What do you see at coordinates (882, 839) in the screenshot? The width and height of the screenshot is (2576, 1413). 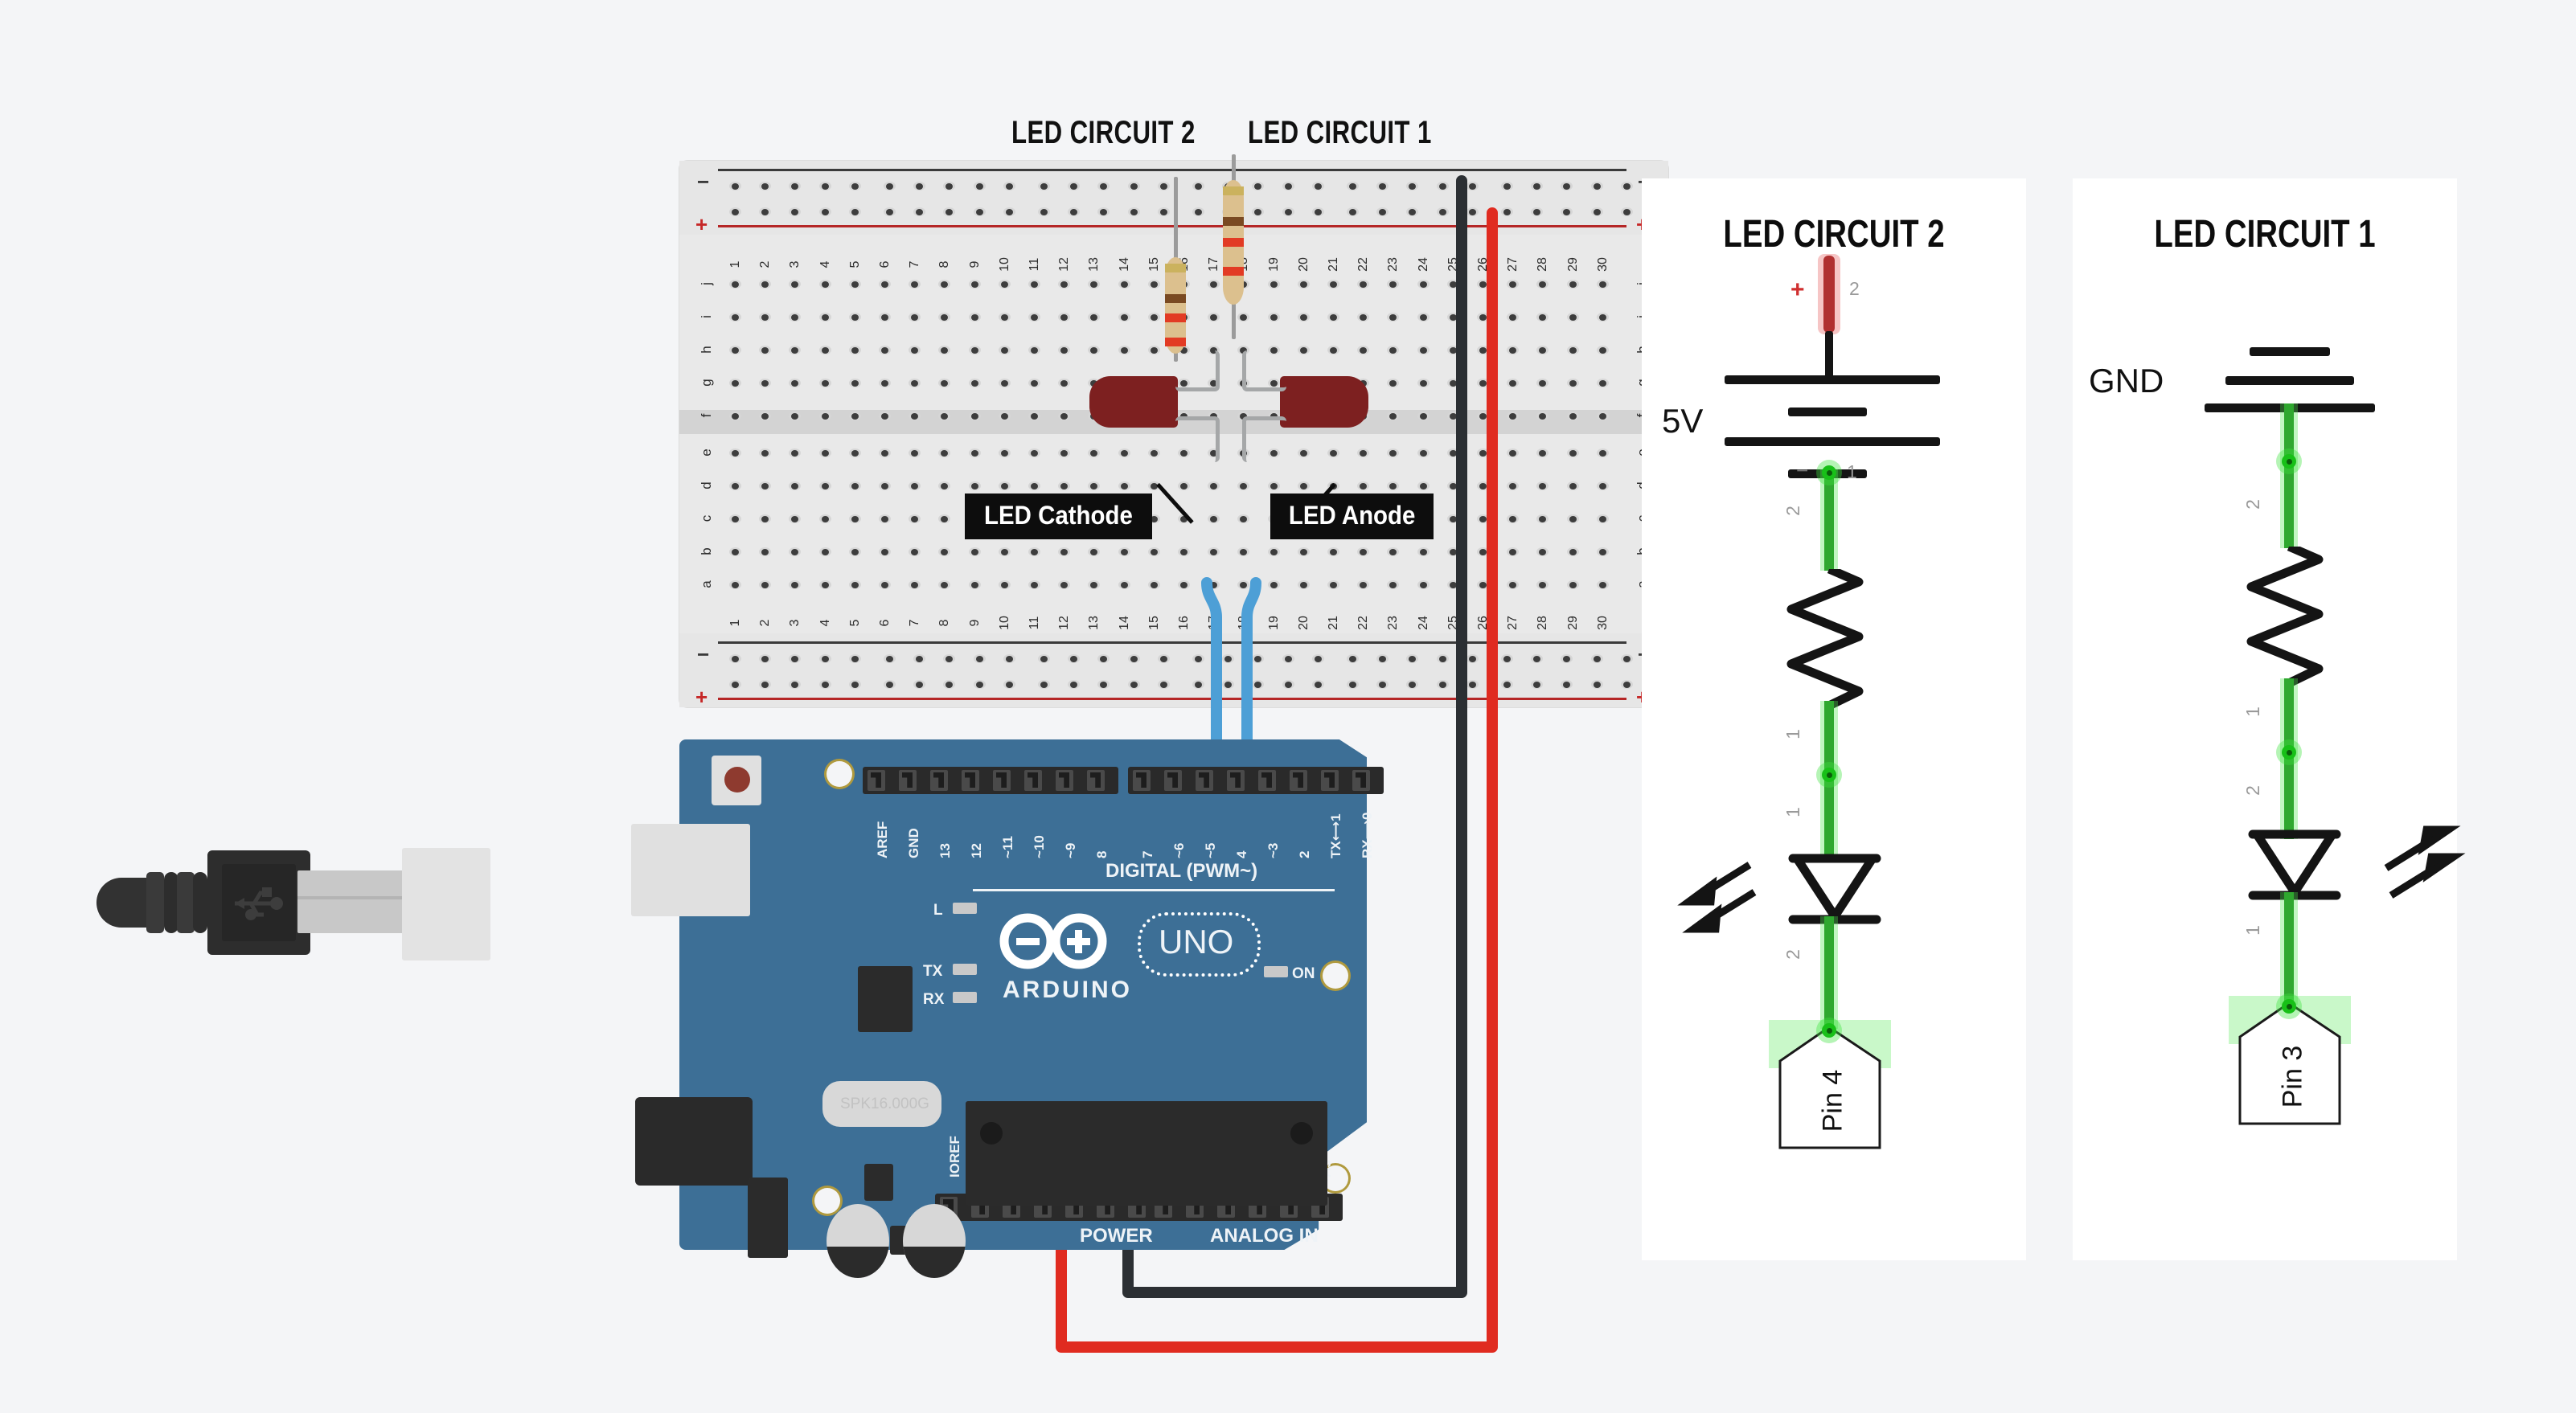 I see `pin-label-AREF: AREF` at bounding box center [882, 839].